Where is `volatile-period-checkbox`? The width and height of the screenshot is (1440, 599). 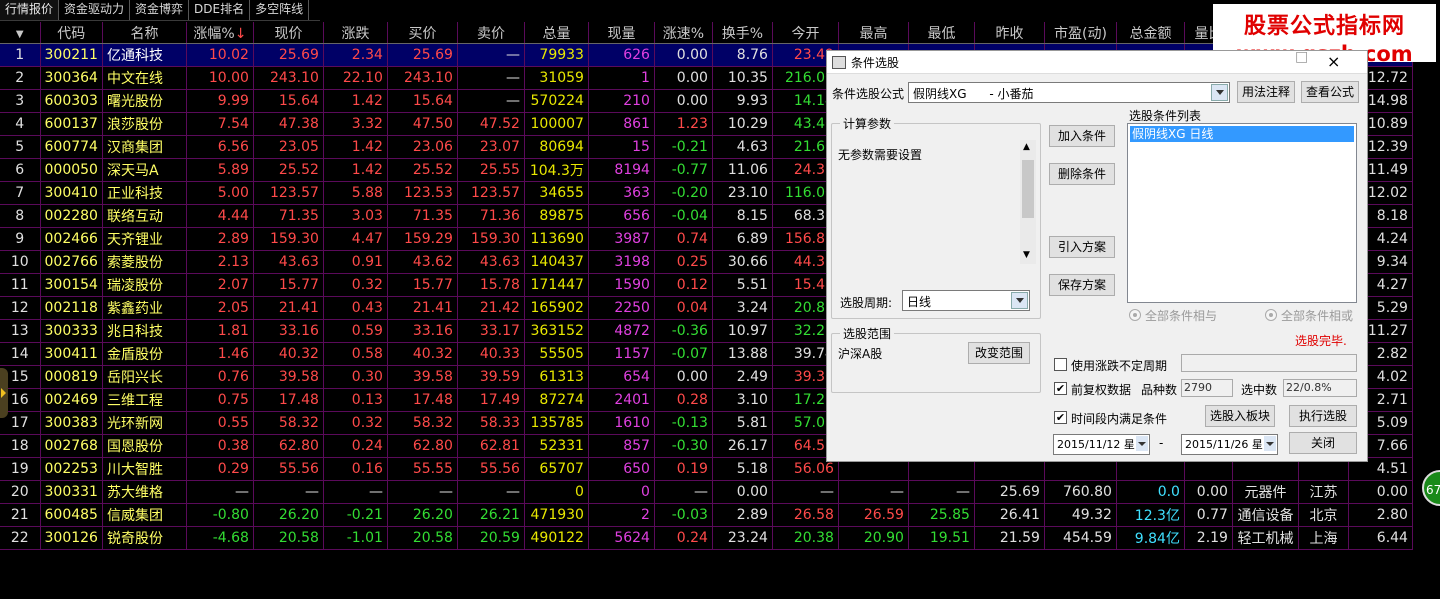
volatile-period-checkbox is located at coordinates (1060, 364).